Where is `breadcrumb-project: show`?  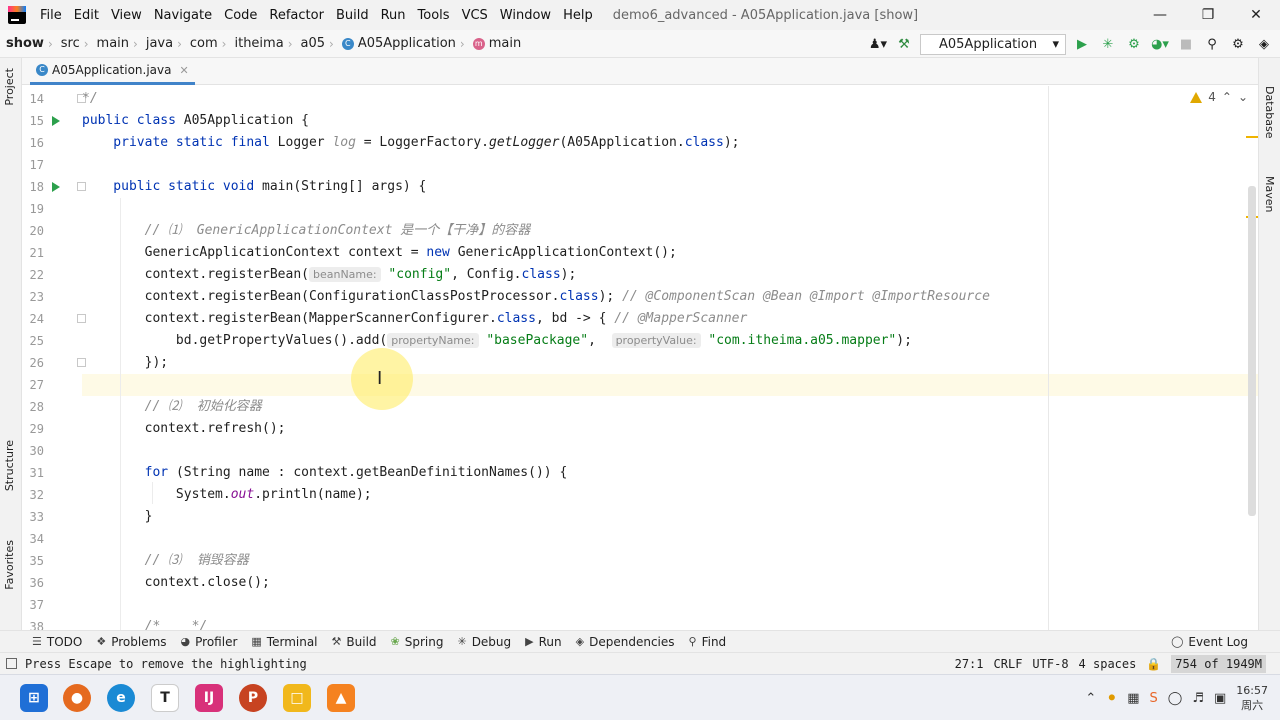 breadcrumb-project: show is located at coordinates (23, 43).